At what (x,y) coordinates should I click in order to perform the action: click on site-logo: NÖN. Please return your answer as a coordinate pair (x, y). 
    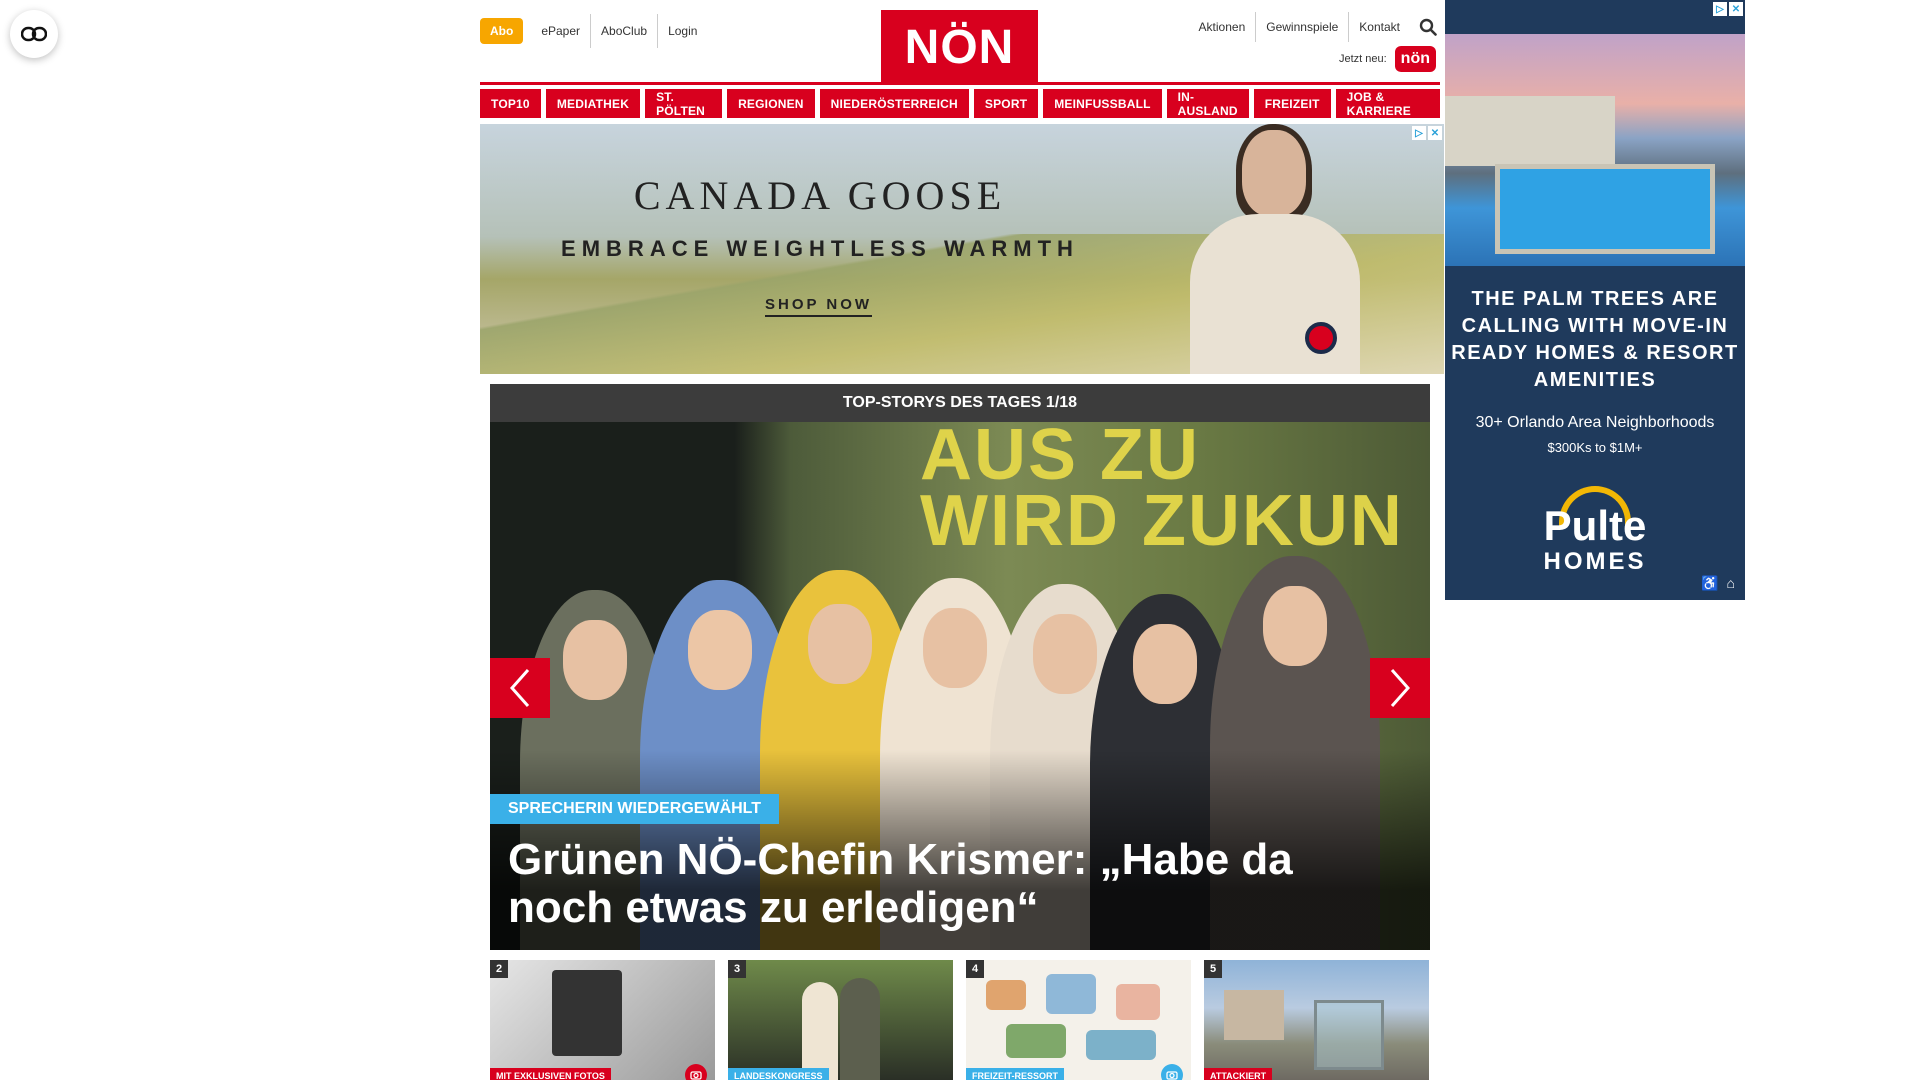
    Looking at the image, I should click on (959, 47).